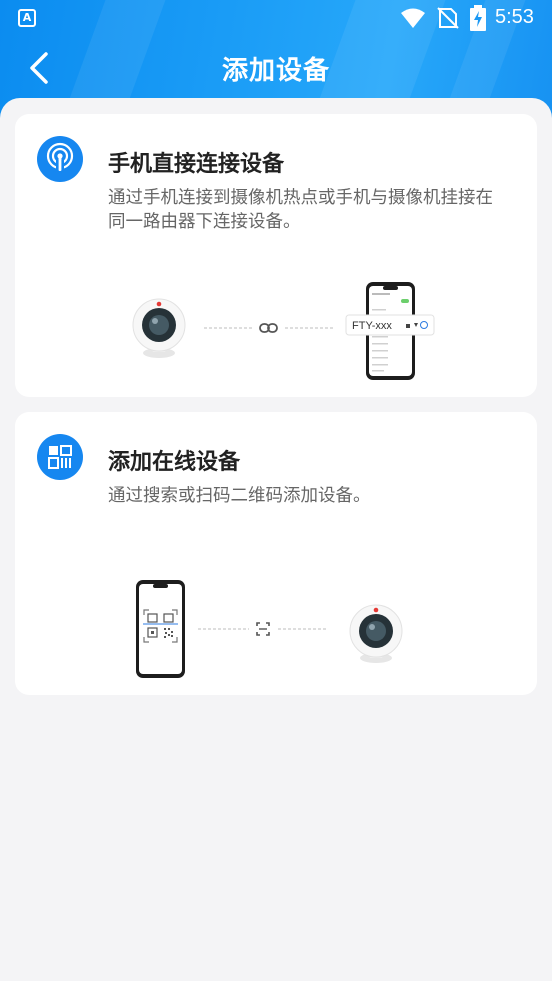 The width and height of the screenshot is (552, 981). What do you see at coordinates (478, 18) in the screenshot?
I see `battery-charging-icon` at bounding box center [478, 18].